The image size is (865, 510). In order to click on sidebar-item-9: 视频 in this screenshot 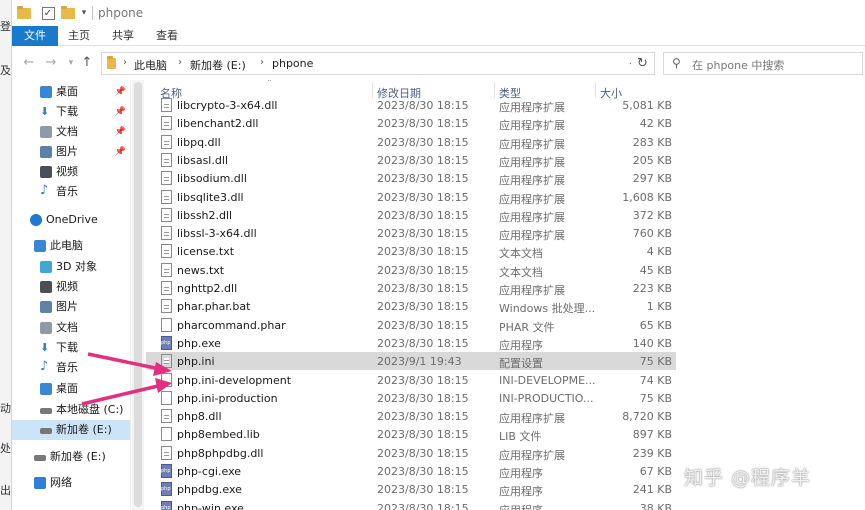, I will do `click(71, 287)`.